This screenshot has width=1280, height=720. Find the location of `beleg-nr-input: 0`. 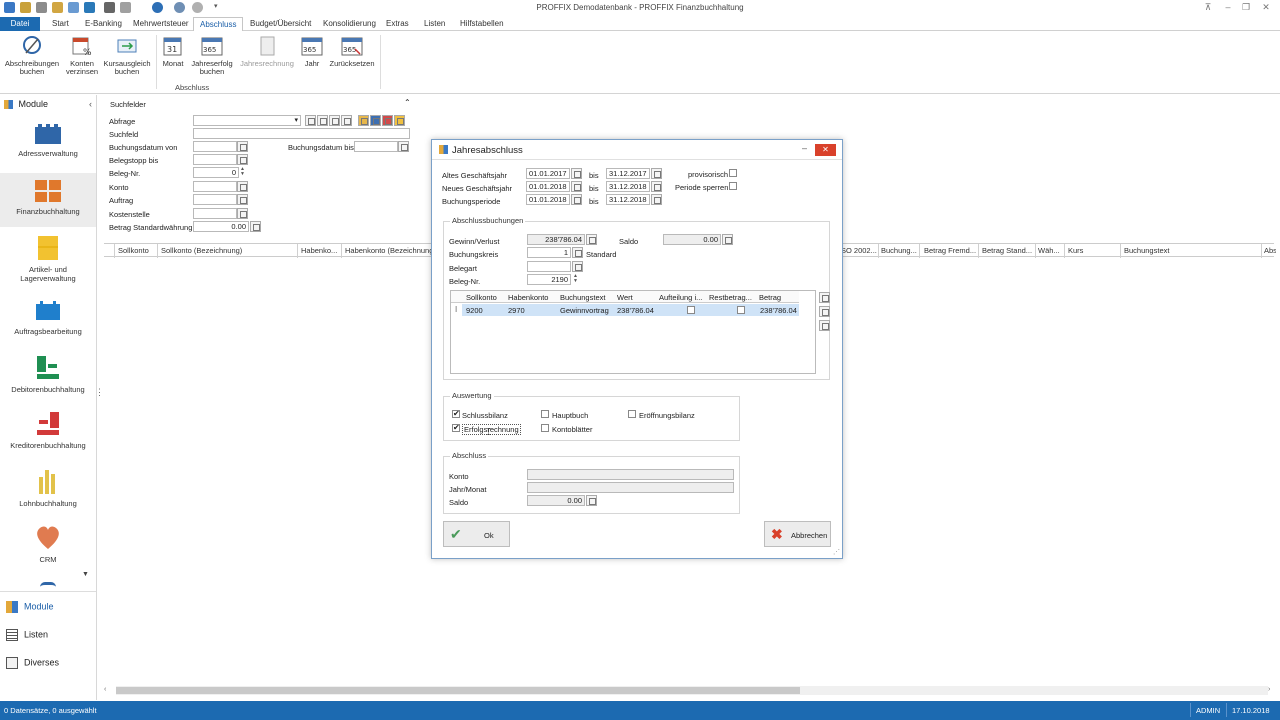

beleg-nr-input: 0 is located at coordinates (216, 172).